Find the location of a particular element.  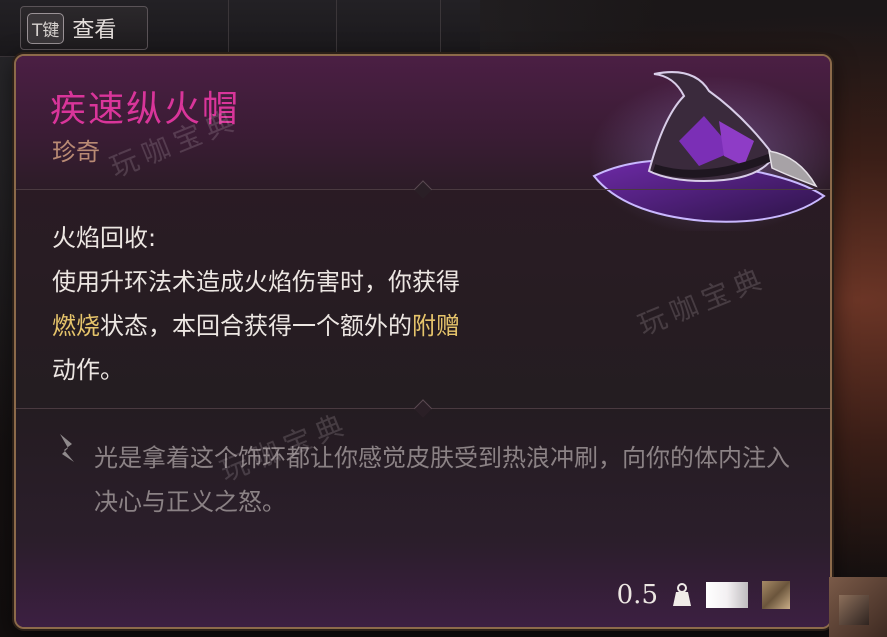

gold-icon is located at coordinates (776, 595).